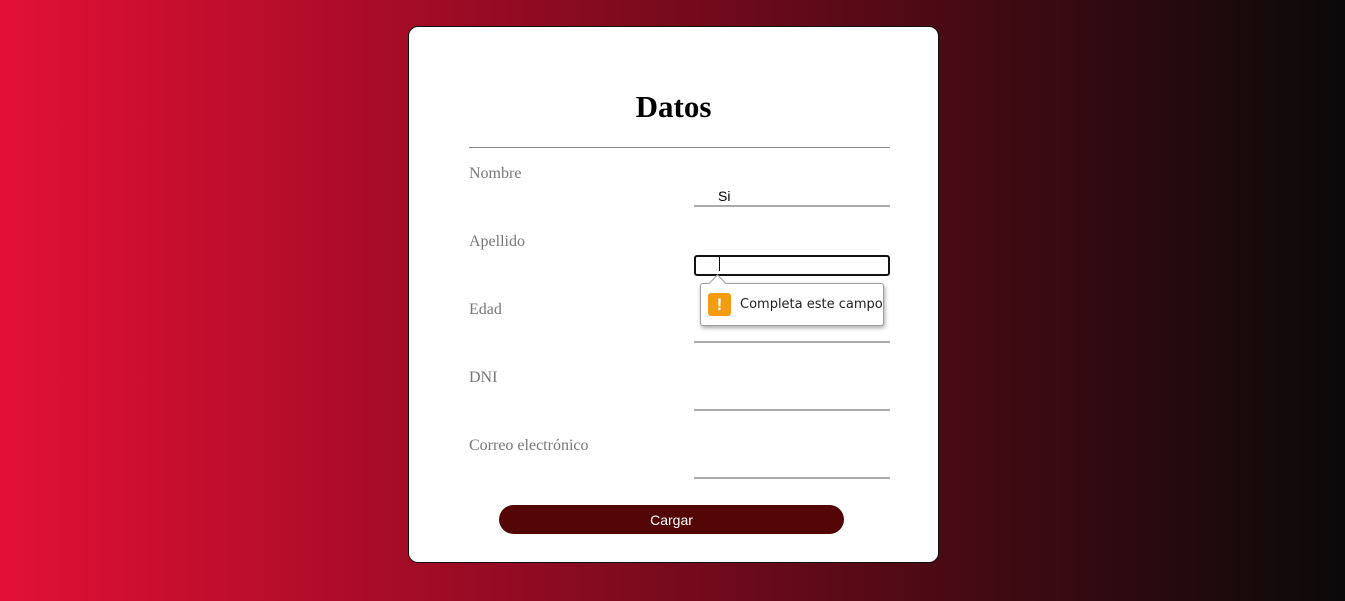 Image resolution: width=1345 pixels, height=601 pixels. Describe the element at coordinates (792, 469) in the screenshot. I see `correo-input` at that location.